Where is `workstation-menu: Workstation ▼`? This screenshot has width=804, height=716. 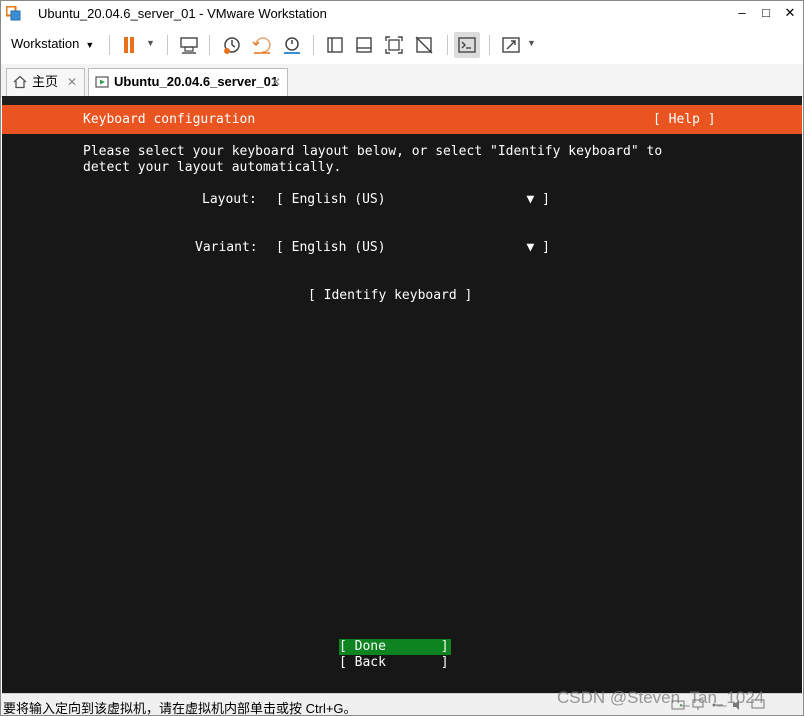
workstation-menu: Workstation ▼ is located at coordinates (52, 44).